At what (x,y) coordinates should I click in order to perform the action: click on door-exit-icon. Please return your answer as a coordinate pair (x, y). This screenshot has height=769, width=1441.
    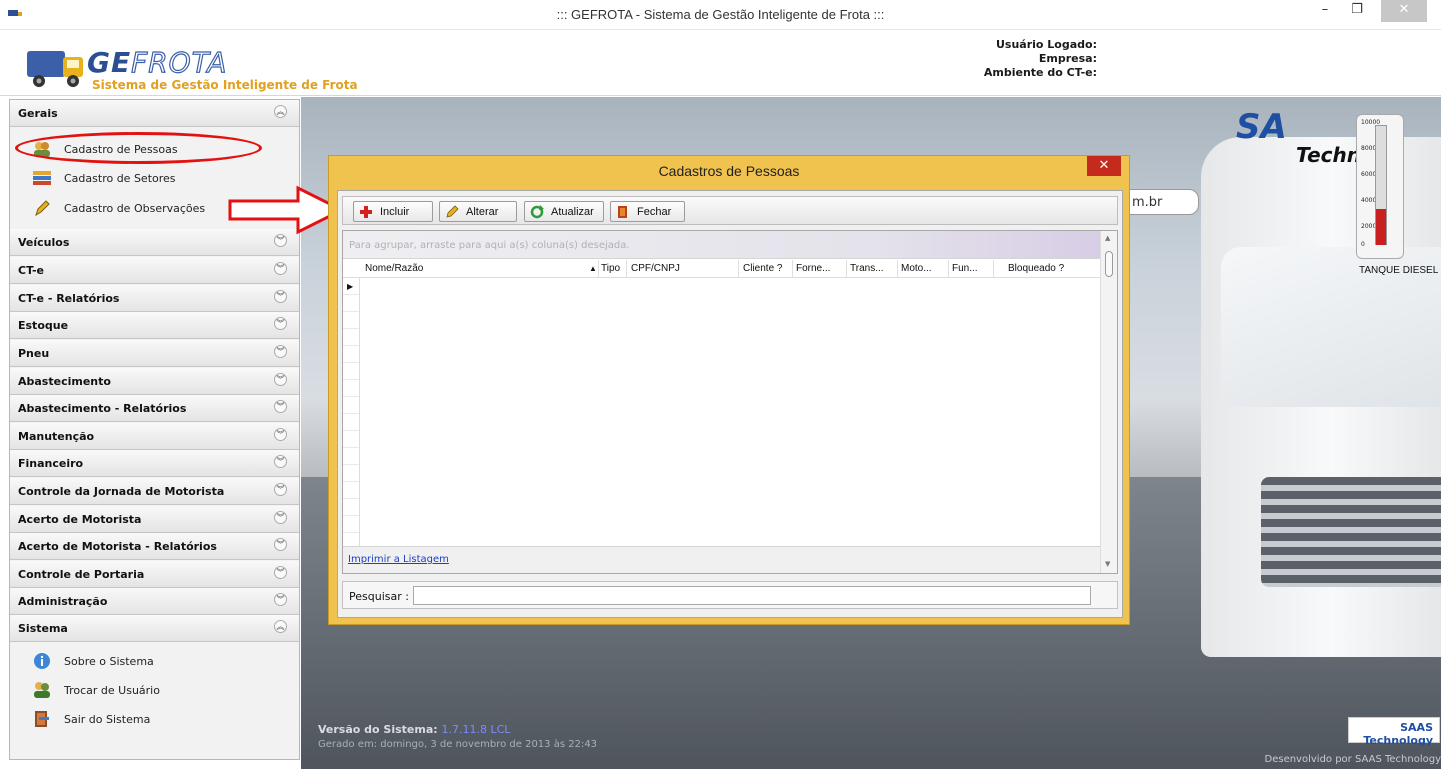
    Looking at the image, I should click on (622, 212).